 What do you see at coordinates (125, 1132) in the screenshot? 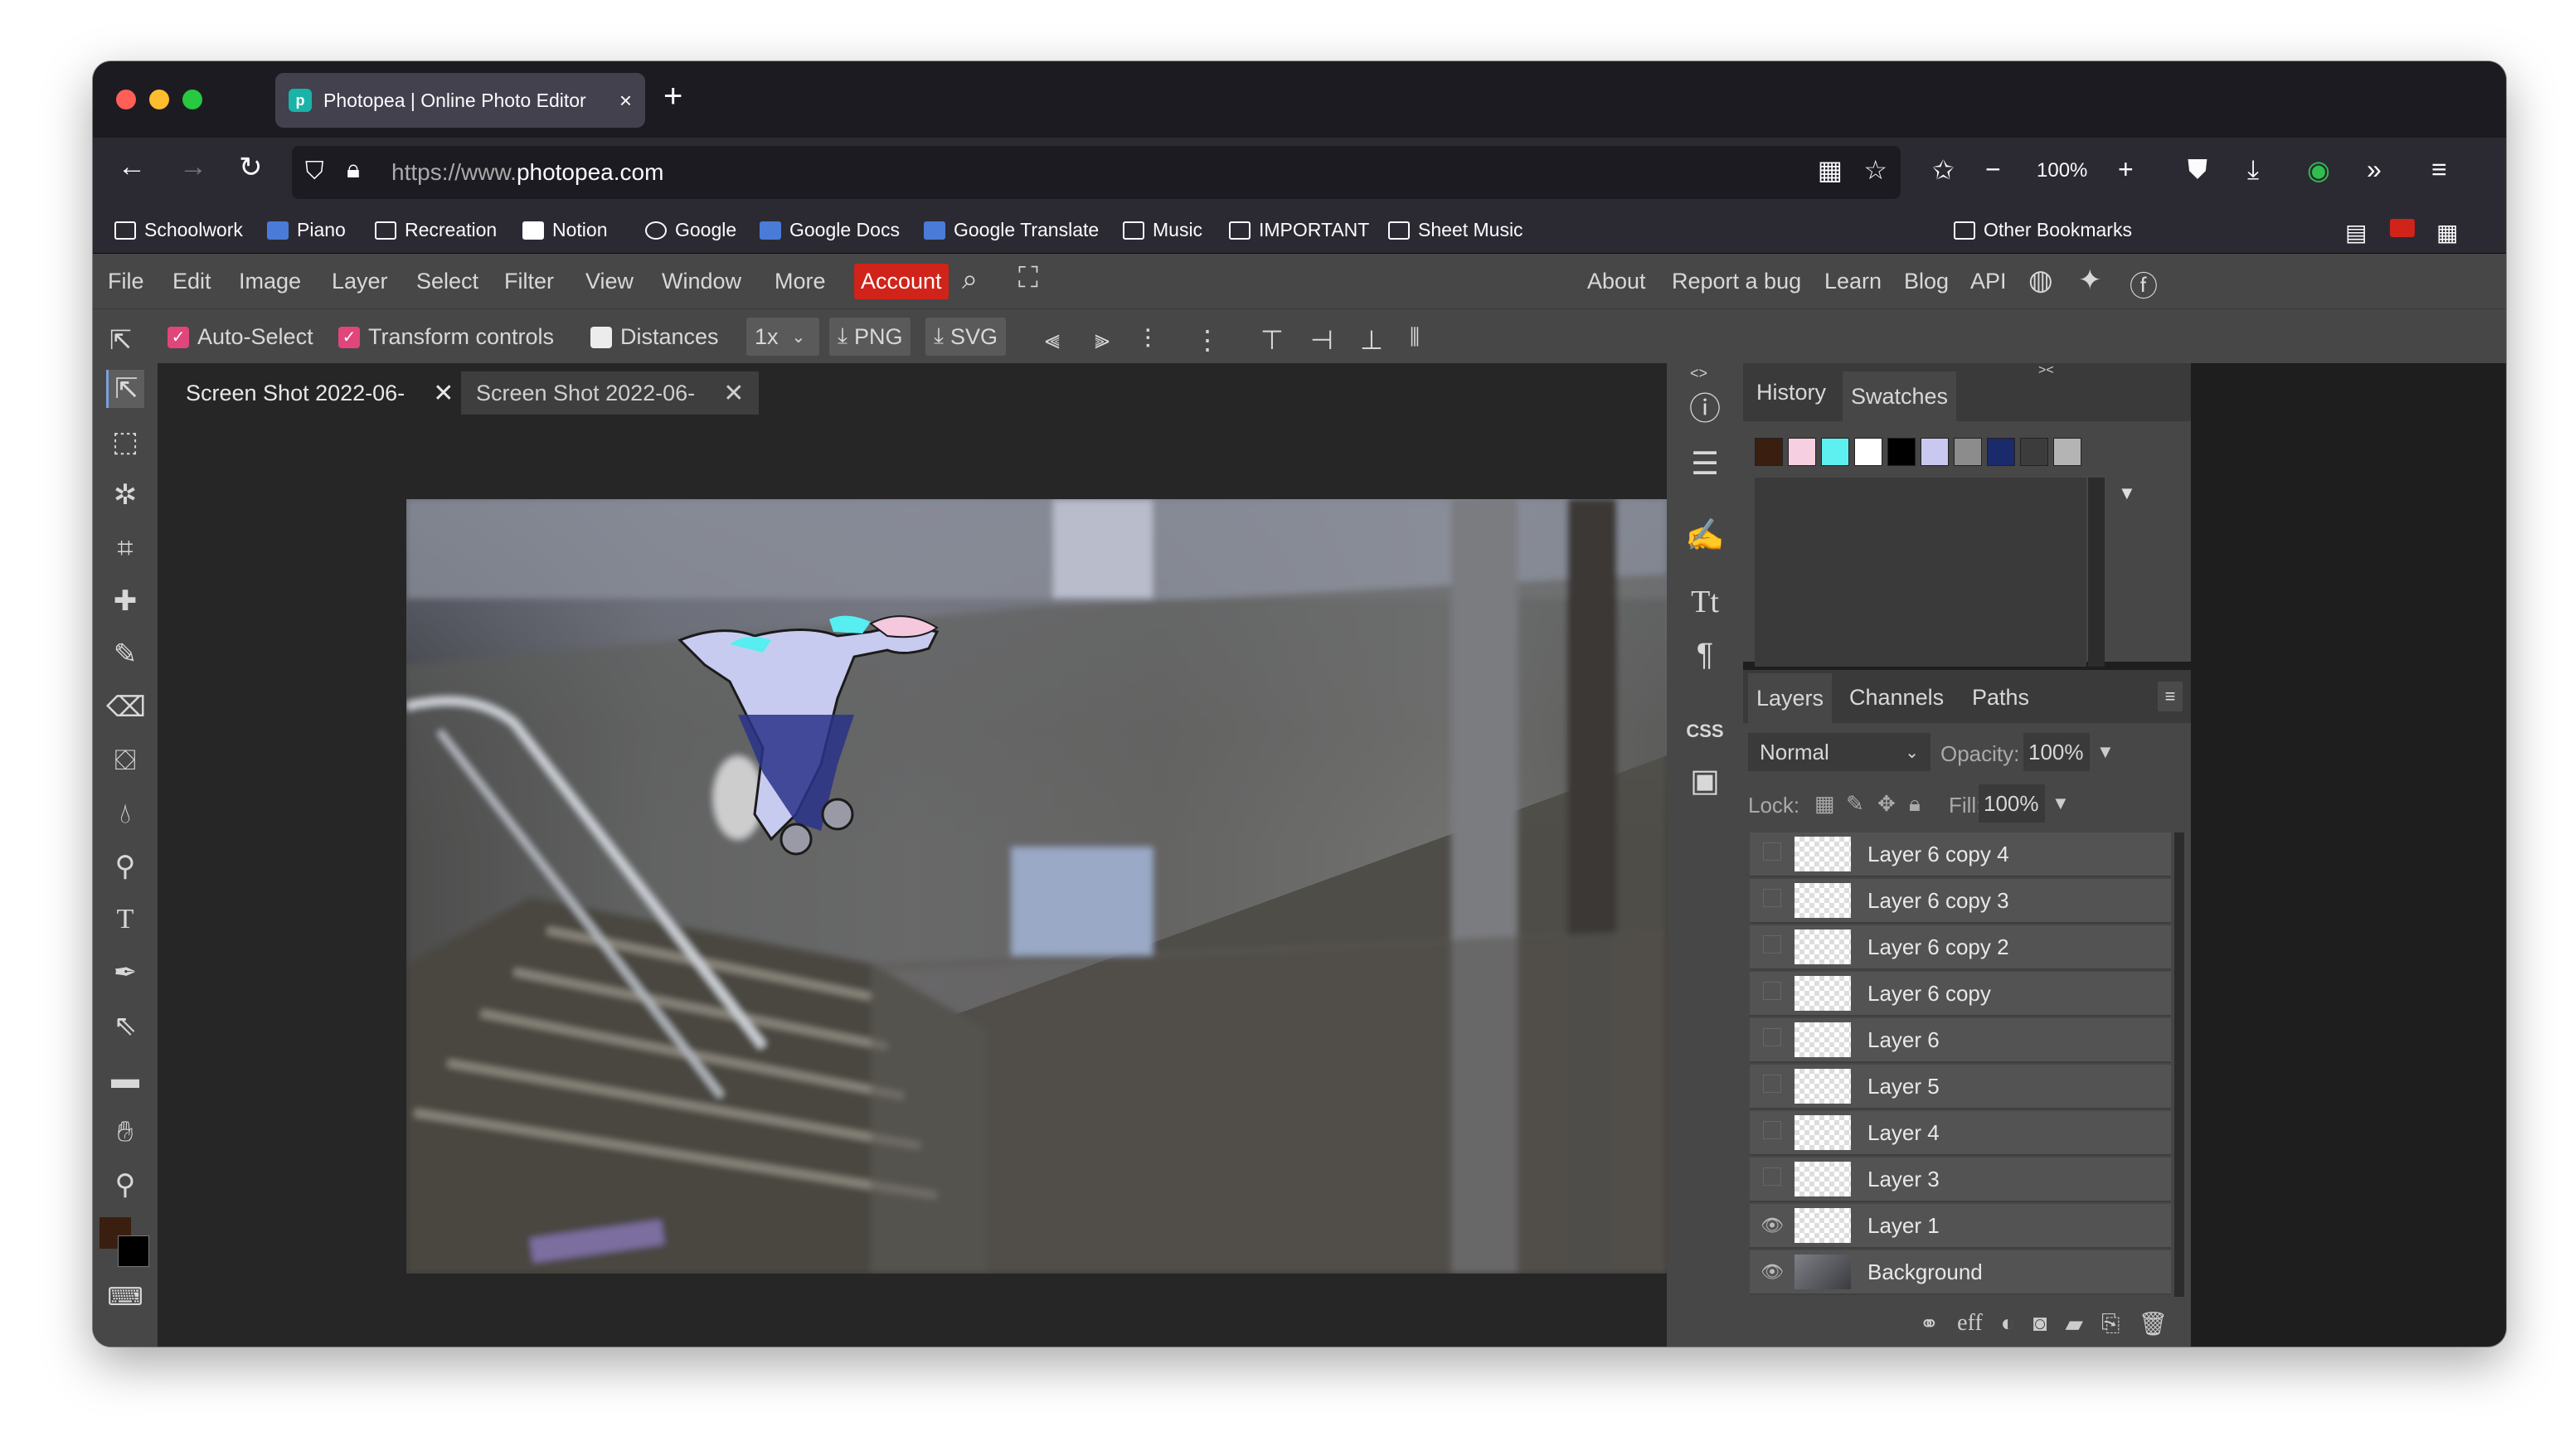
I see `hand-tool-icon: ✋︎` at bounding box center [125, 1132].